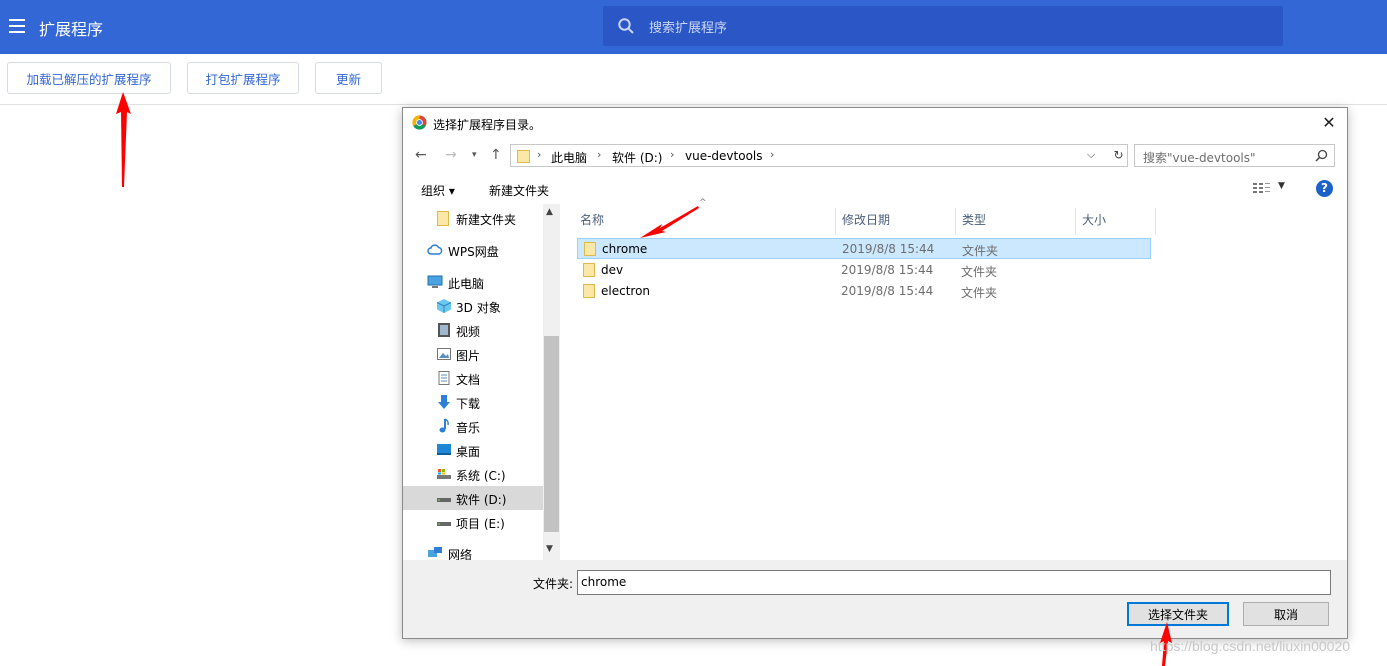  I want to click on chevron-down-icon: ⌵, so click(1091, 155).